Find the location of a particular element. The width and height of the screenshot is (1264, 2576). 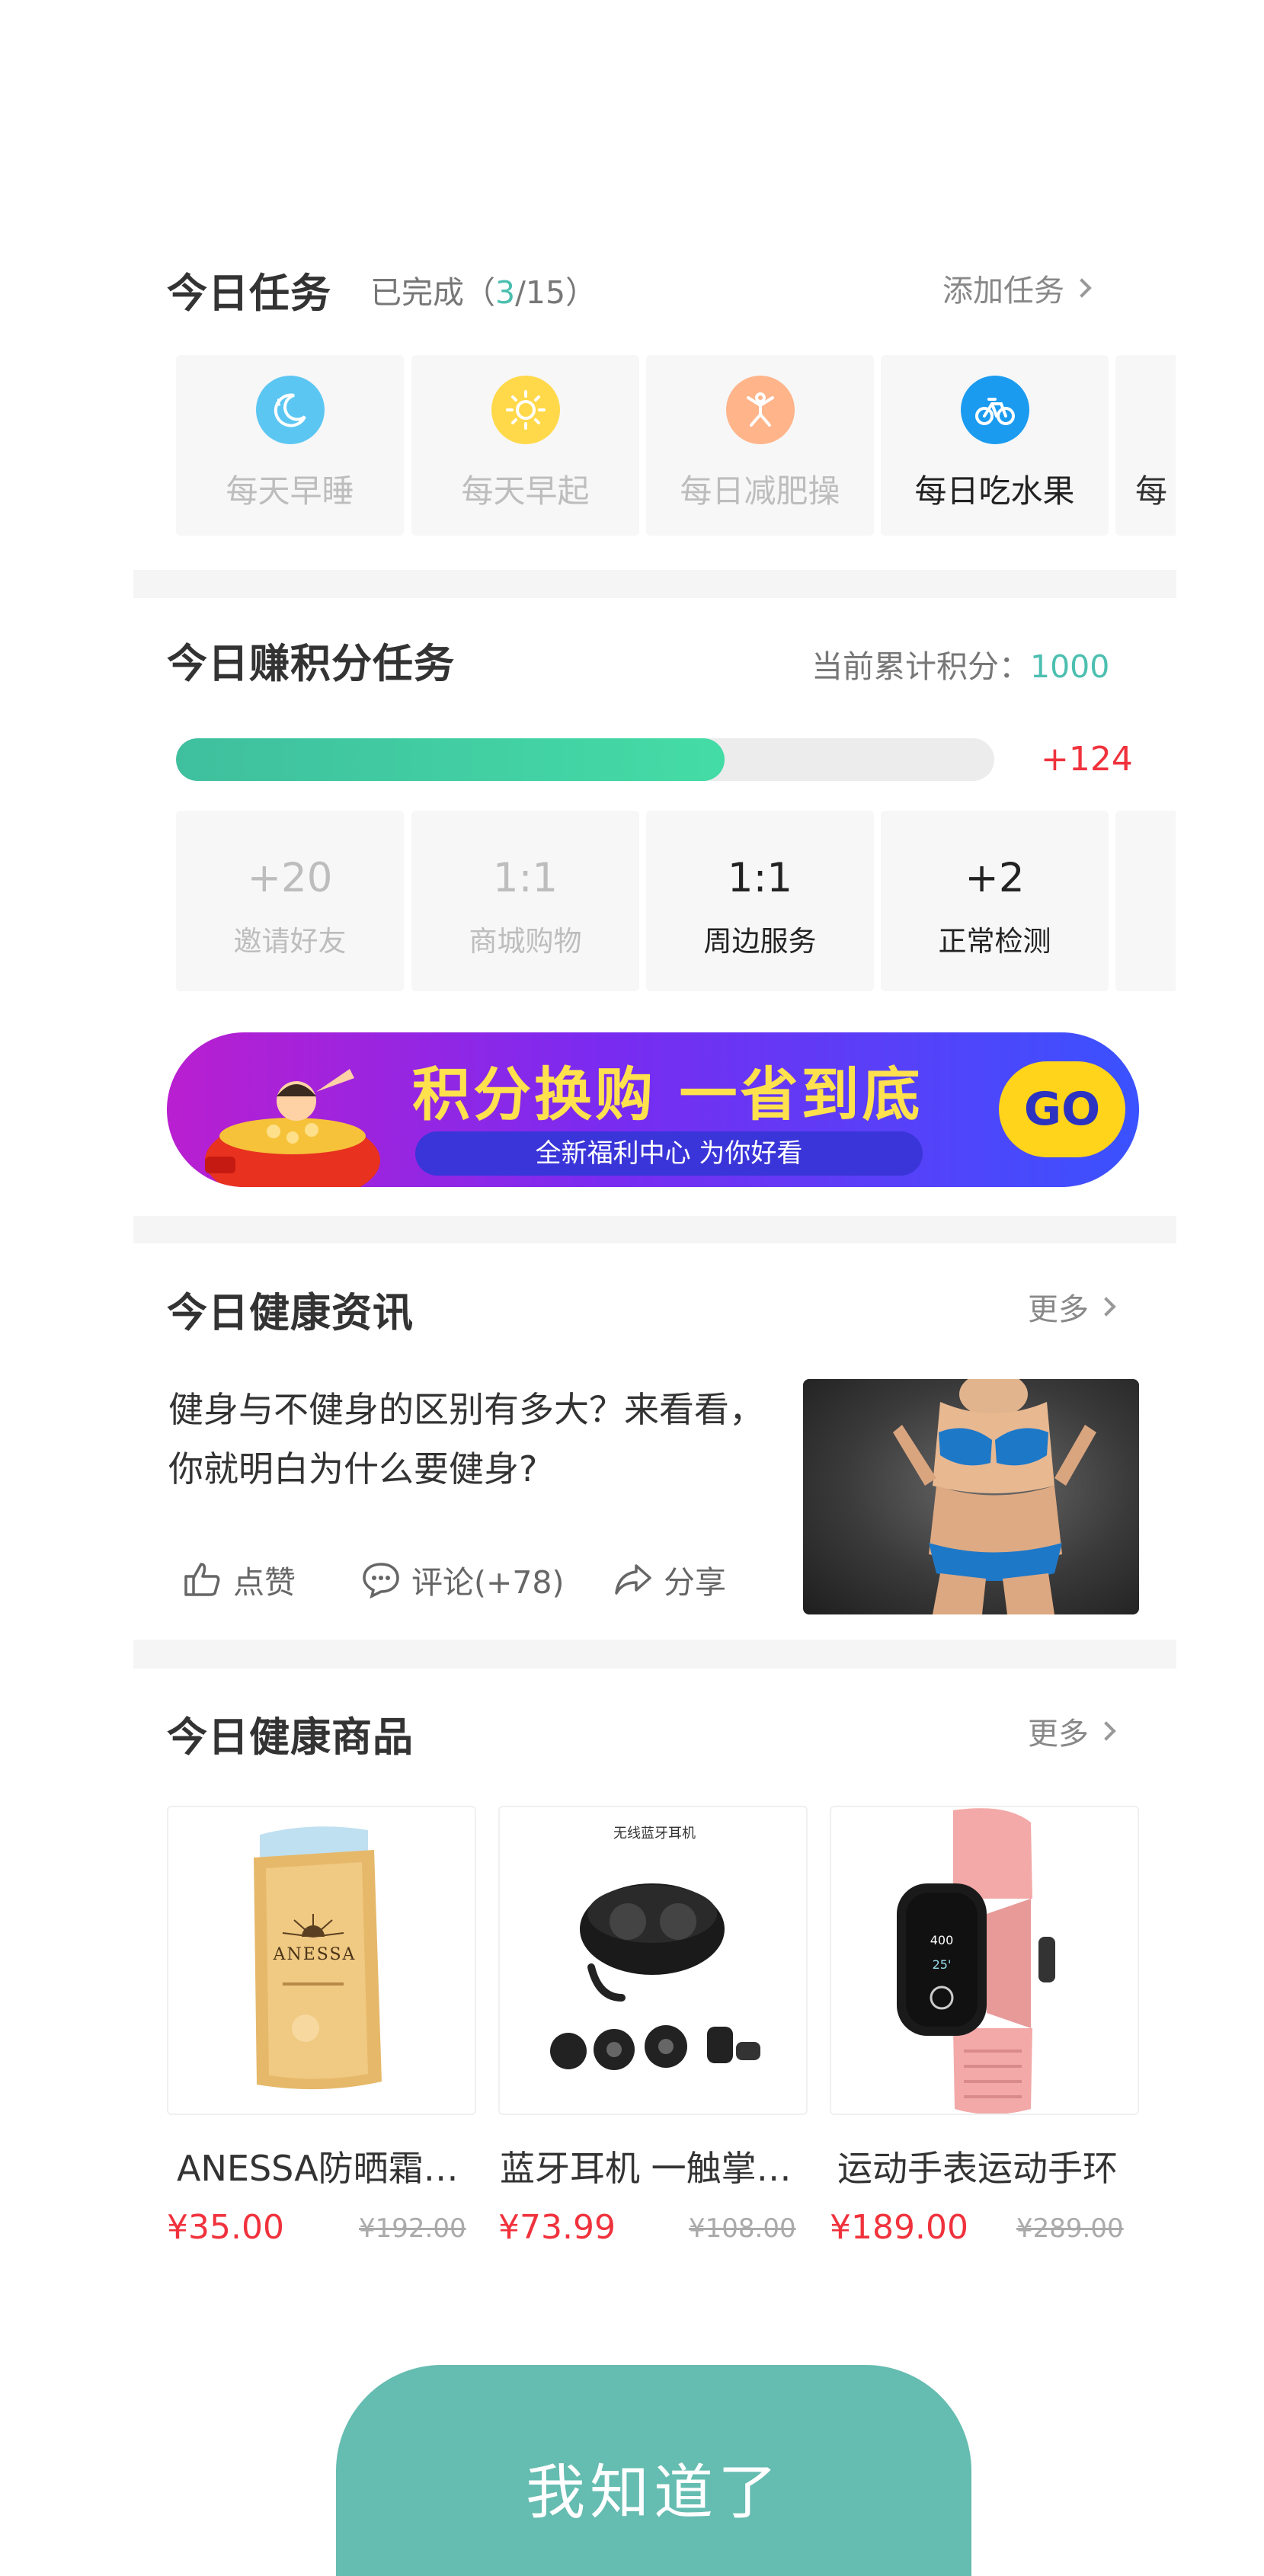

points-total-value: 1000 is located at coordinates (1070, 666).